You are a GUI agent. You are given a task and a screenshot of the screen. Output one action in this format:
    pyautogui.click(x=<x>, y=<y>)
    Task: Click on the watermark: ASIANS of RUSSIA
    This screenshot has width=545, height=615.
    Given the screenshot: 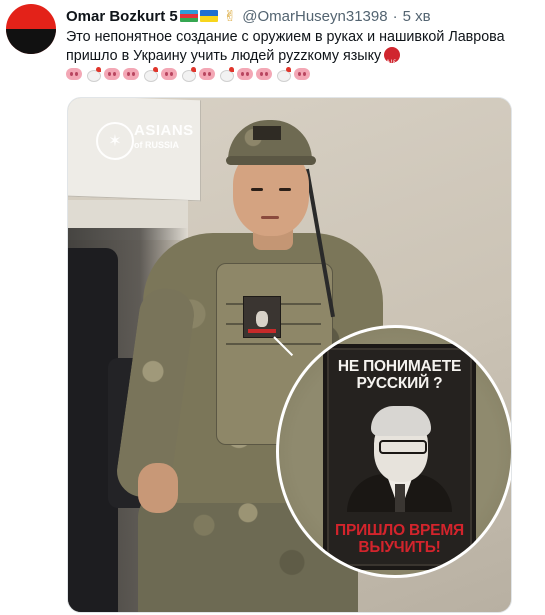 What is the action you would take?
    pyautogui.click(x=164, y=137)
    